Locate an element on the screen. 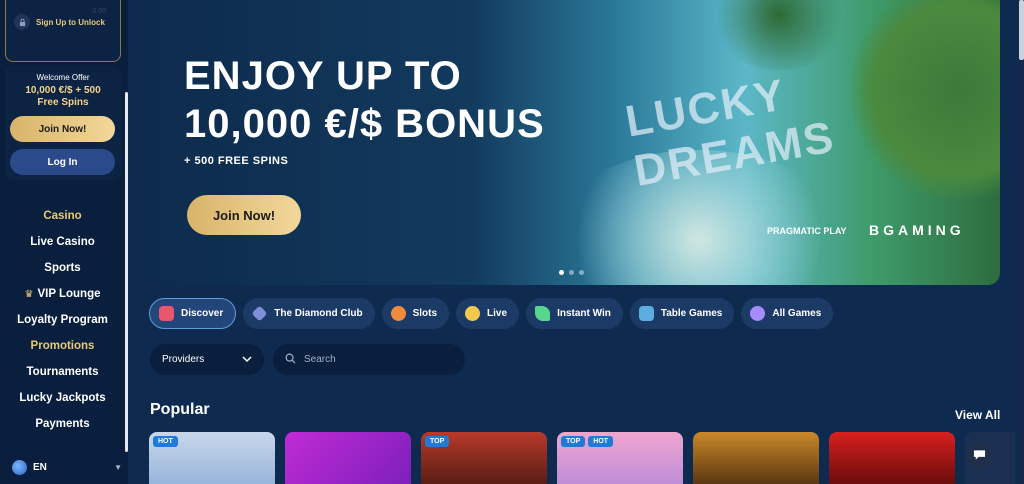 The height and width of the screenshot is (484, 1024). sidebar-item-label: VIP Lounge is located at coordinates (69, 294).